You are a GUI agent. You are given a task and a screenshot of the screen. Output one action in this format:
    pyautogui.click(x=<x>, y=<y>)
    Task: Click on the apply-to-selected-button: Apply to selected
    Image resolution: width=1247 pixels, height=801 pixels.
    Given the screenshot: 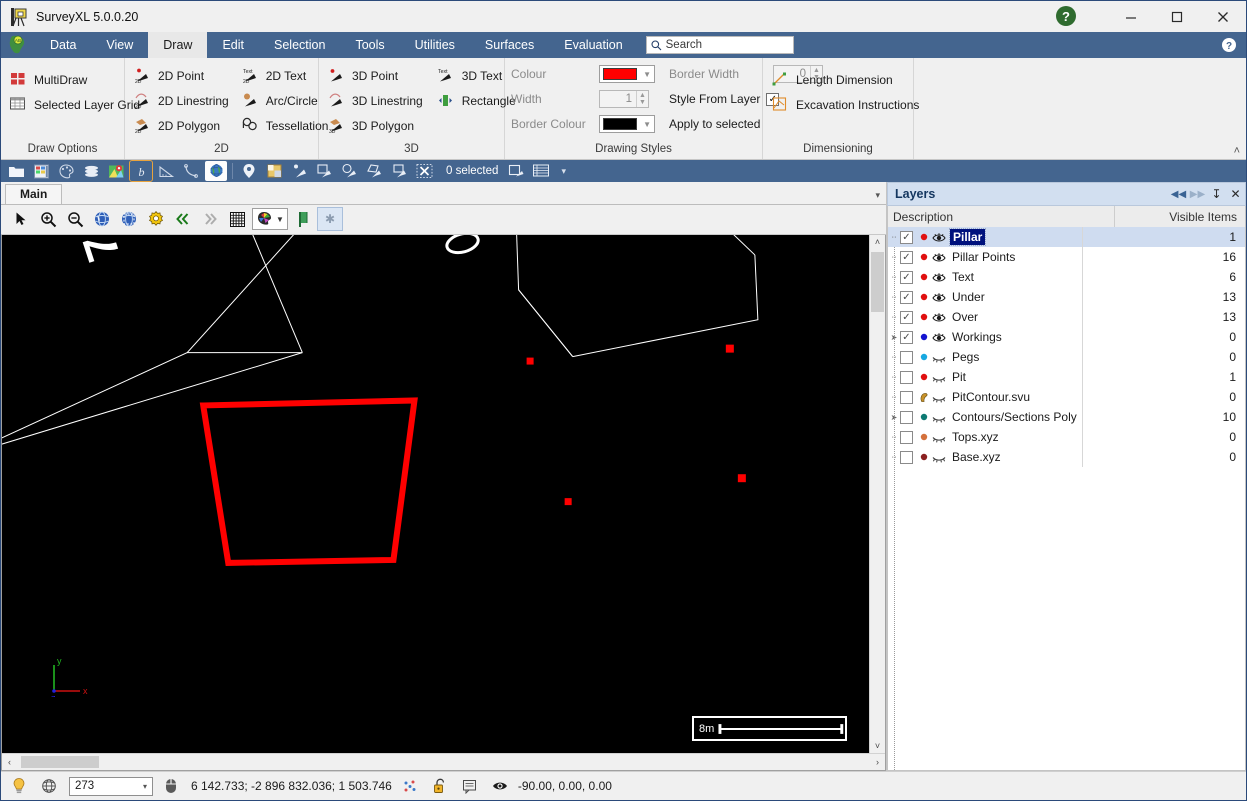 What is the action you would take?
    pyautogui.click(x=714, y=124)
    